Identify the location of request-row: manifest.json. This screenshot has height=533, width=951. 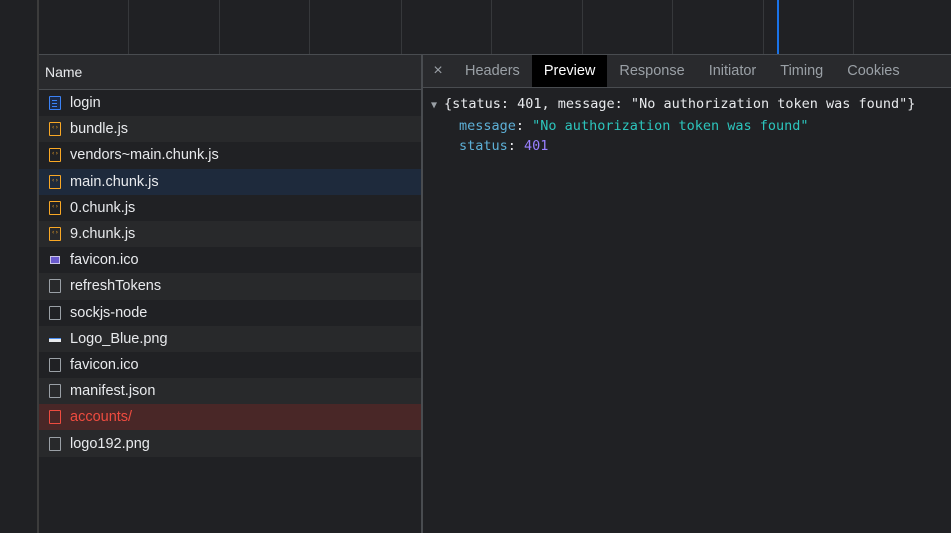
(230, 391).